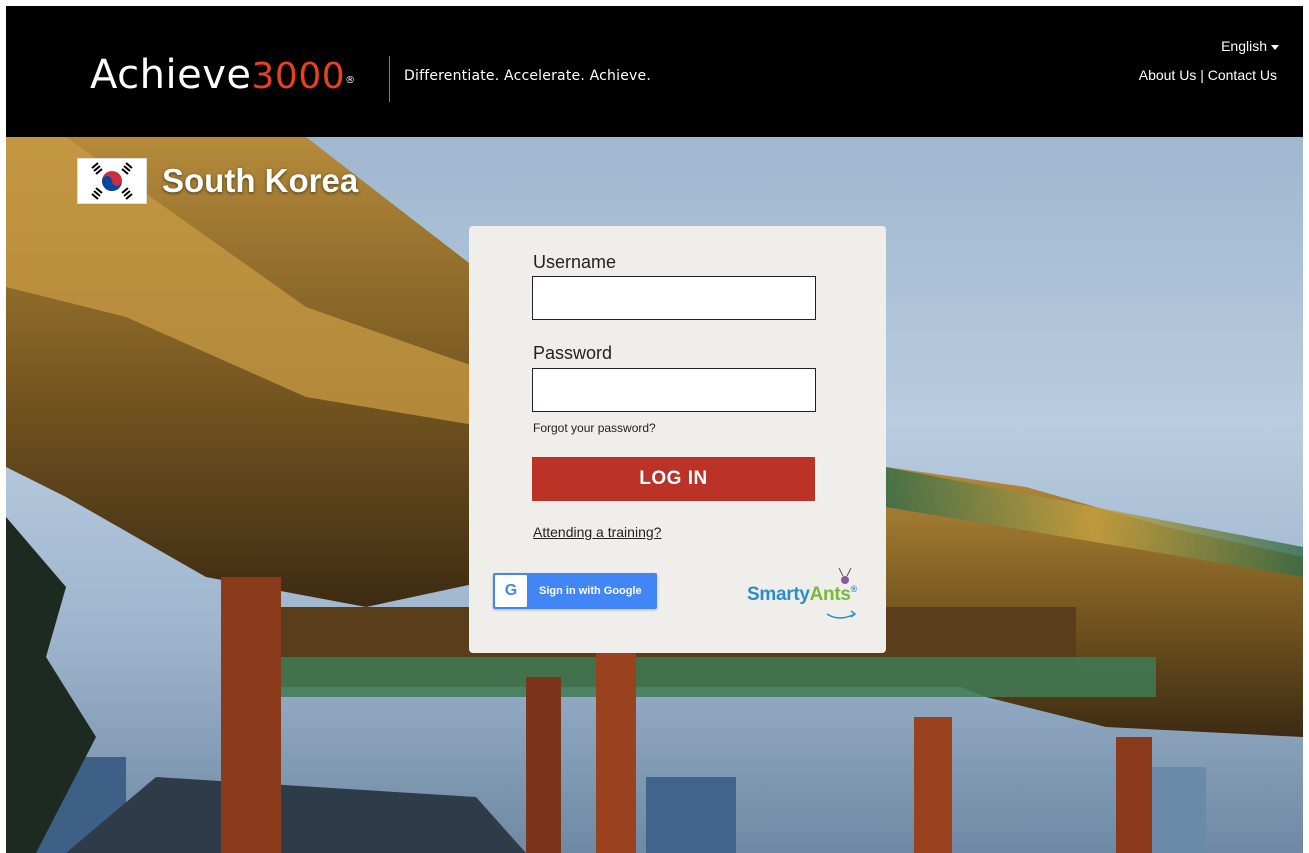 The width and height of the screenshot is (1309, 853). I want to click on top-links: About Us | Contact Us, so click(1208, 75).